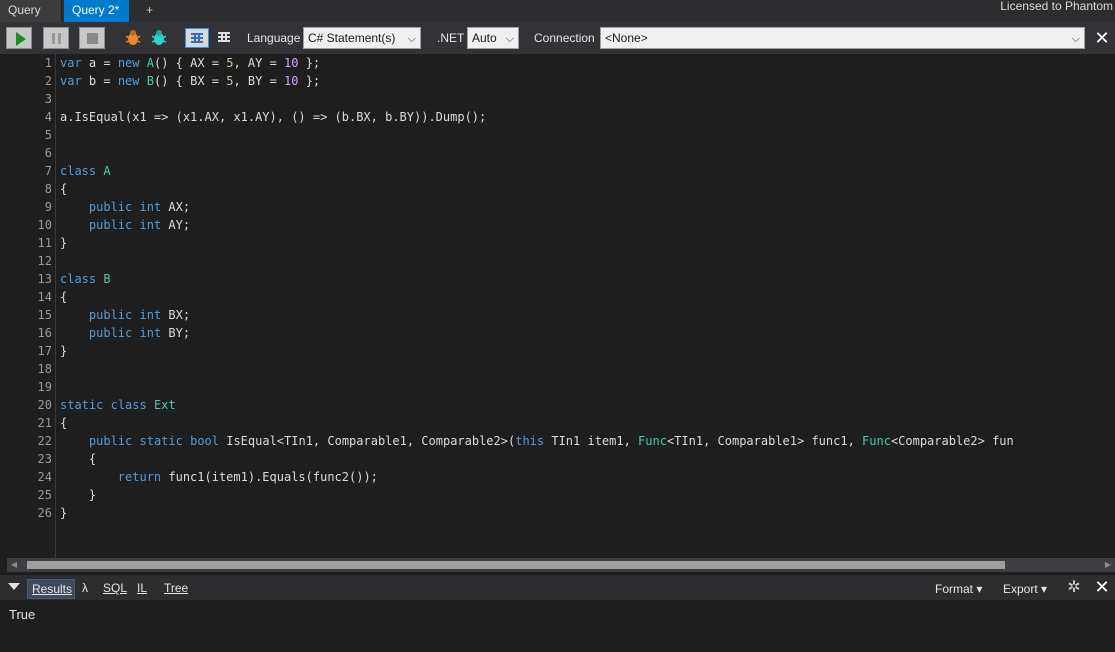  Describe the element at coordinates (1102, 587) in the screenshot. I see `close-results-button: ✕` at that location.